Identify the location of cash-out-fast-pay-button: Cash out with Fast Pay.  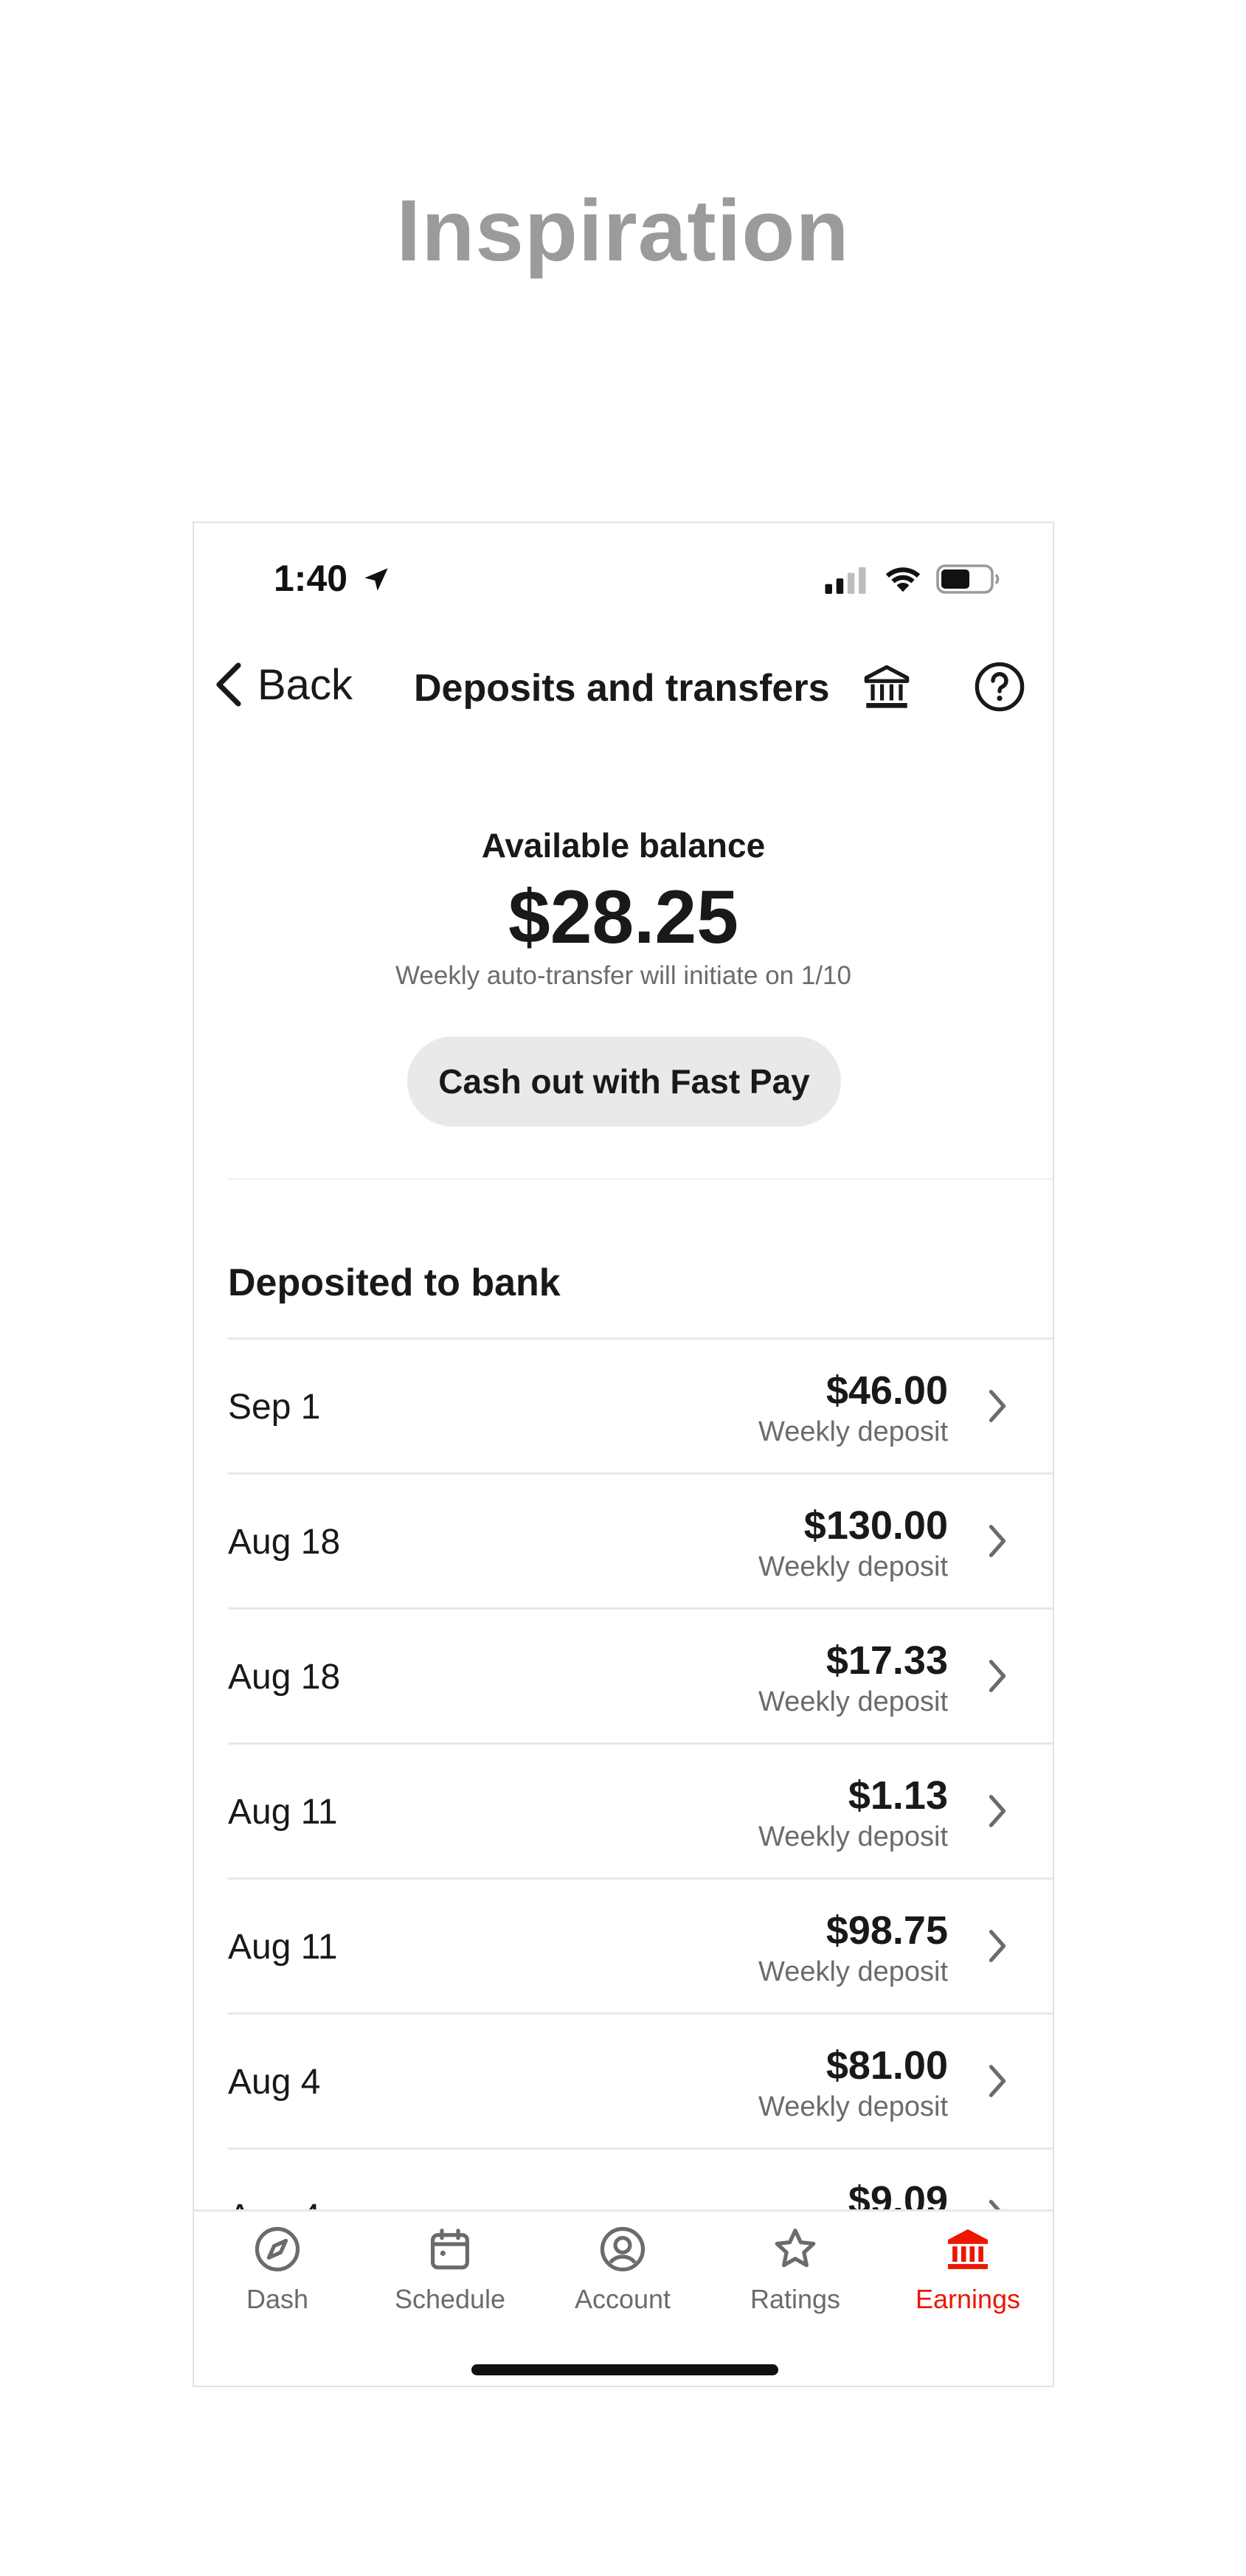
(624, 1081).